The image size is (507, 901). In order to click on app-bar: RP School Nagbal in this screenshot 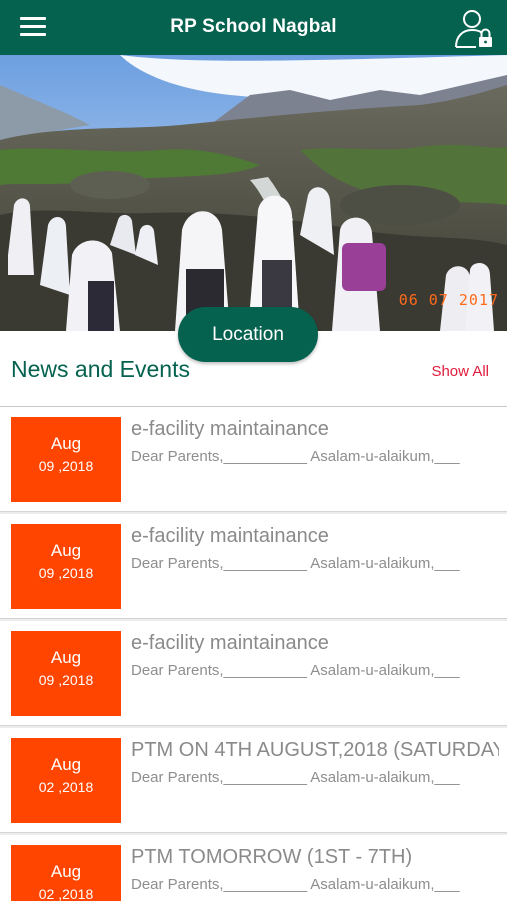, I will do `click(253, 27)`.